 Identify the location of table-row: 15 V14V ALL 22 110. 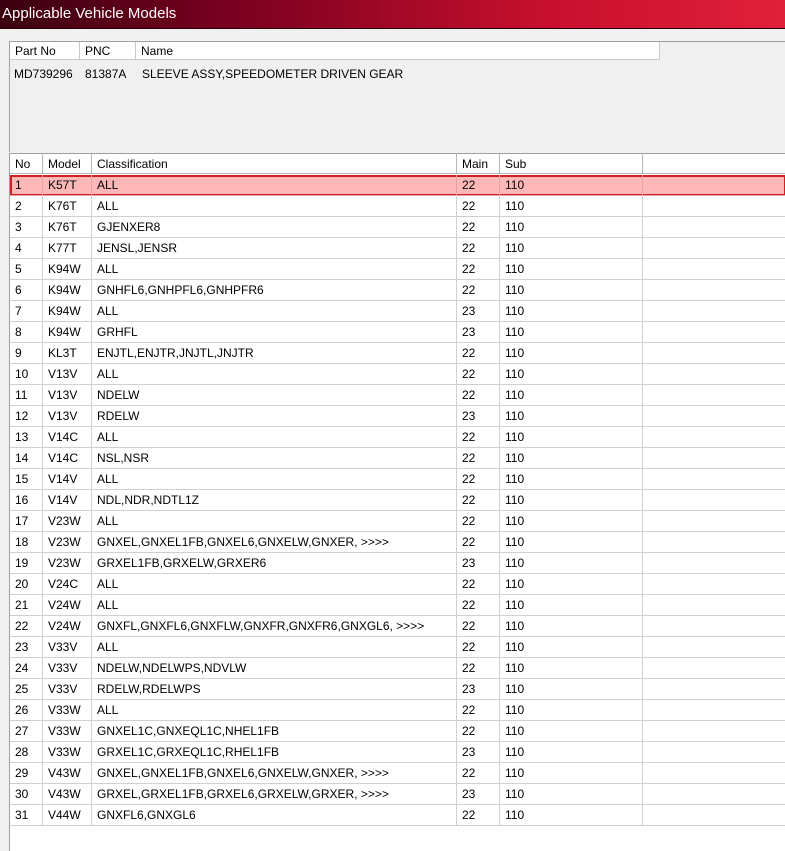
(397, 479).